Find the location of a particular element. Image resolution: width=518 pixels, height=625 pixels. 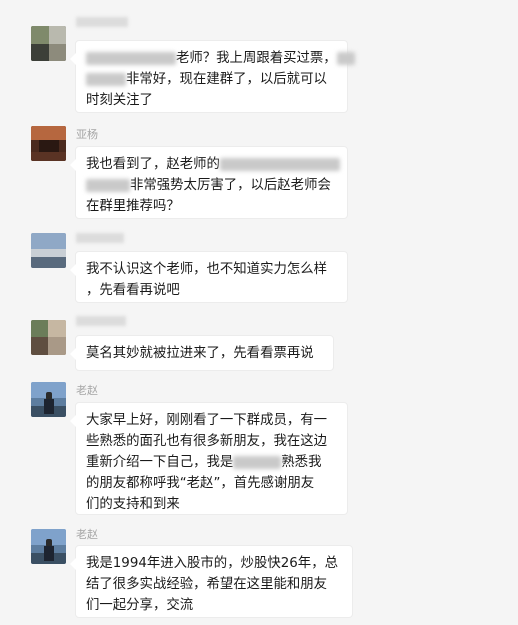

message-bubble: 老师？我上周跟着买过票， 非常好，现在建群了，以后就可以 时刻关注了 is located at coordinates (212, 76).